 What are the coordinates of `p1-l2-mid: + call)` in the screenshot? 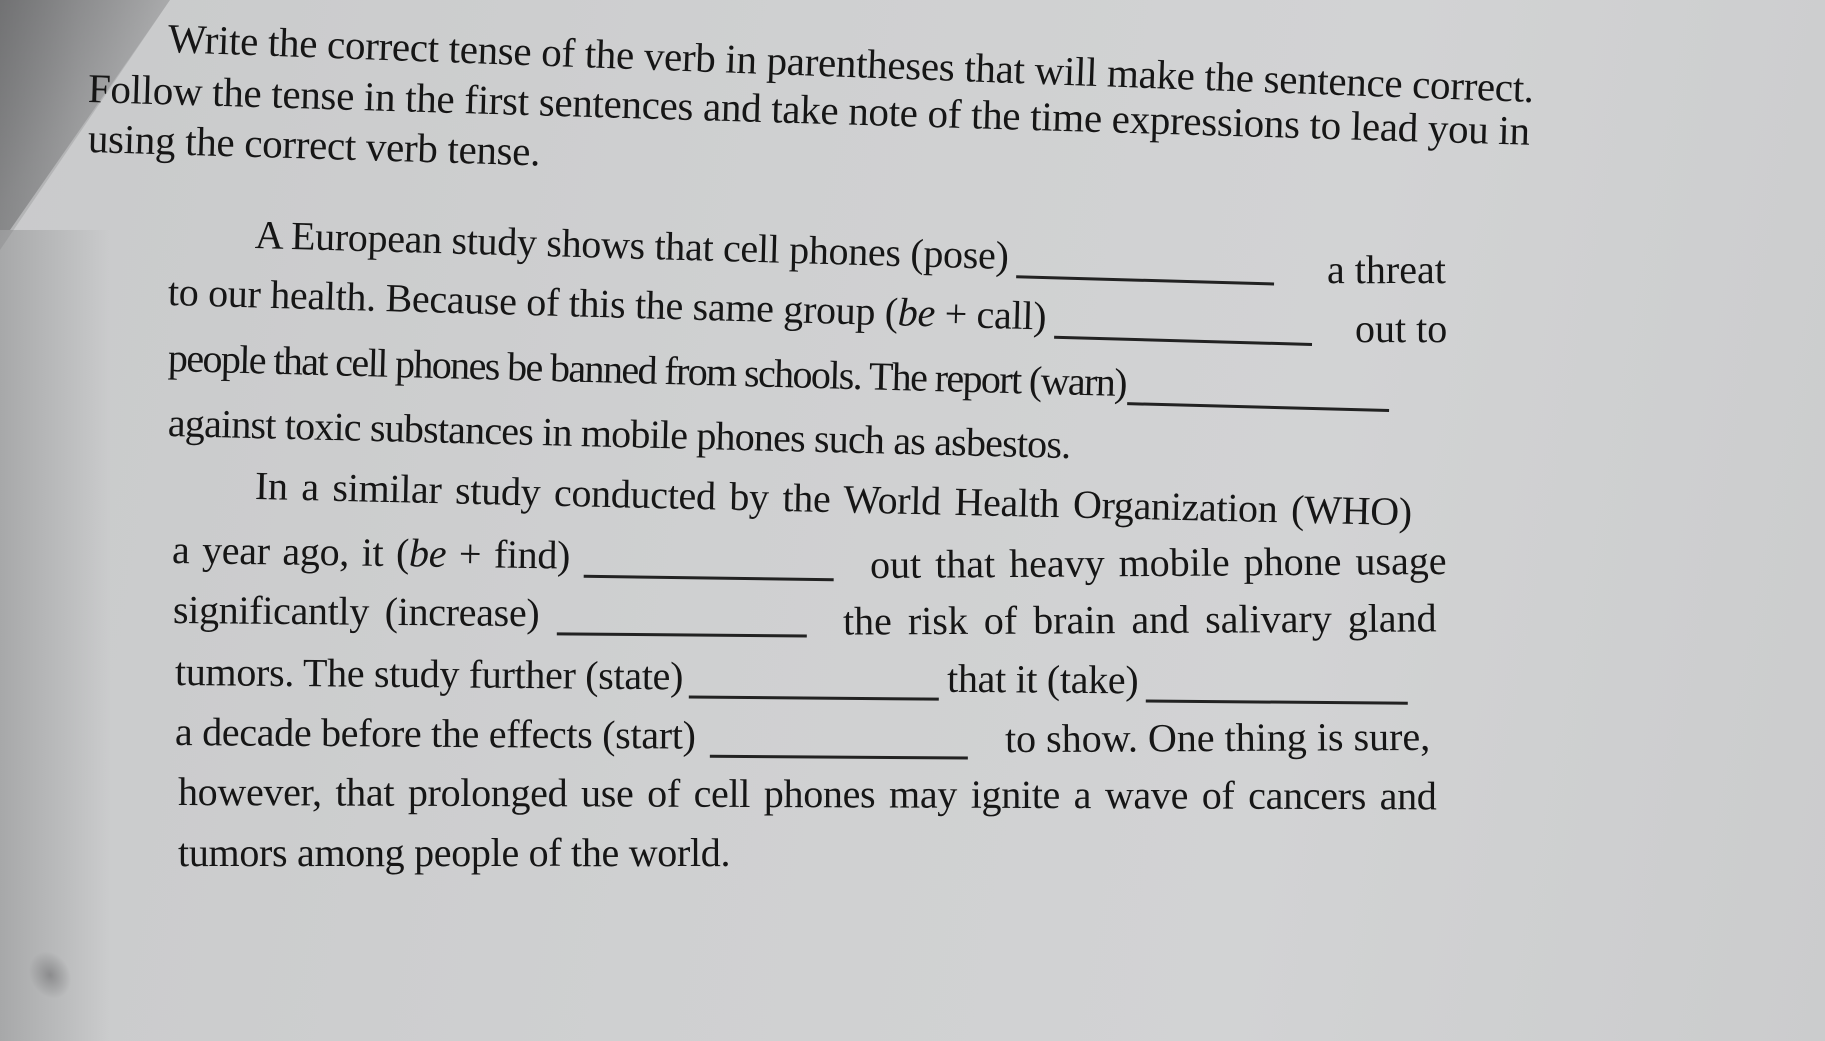 It's located at (990, 314).